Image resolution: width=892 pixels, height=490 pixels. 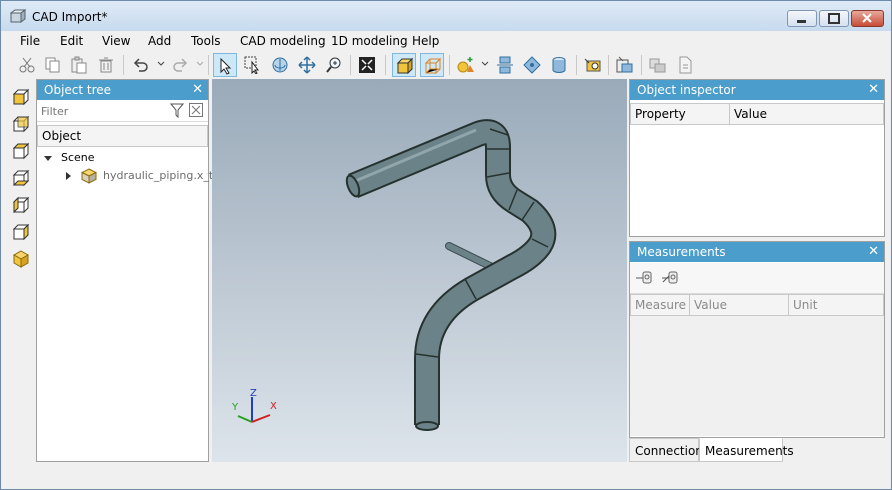 What do you see at coordinates (159, 41) in the screenshot?
I see `menu-add: Add` at bounding box center [159, 41].